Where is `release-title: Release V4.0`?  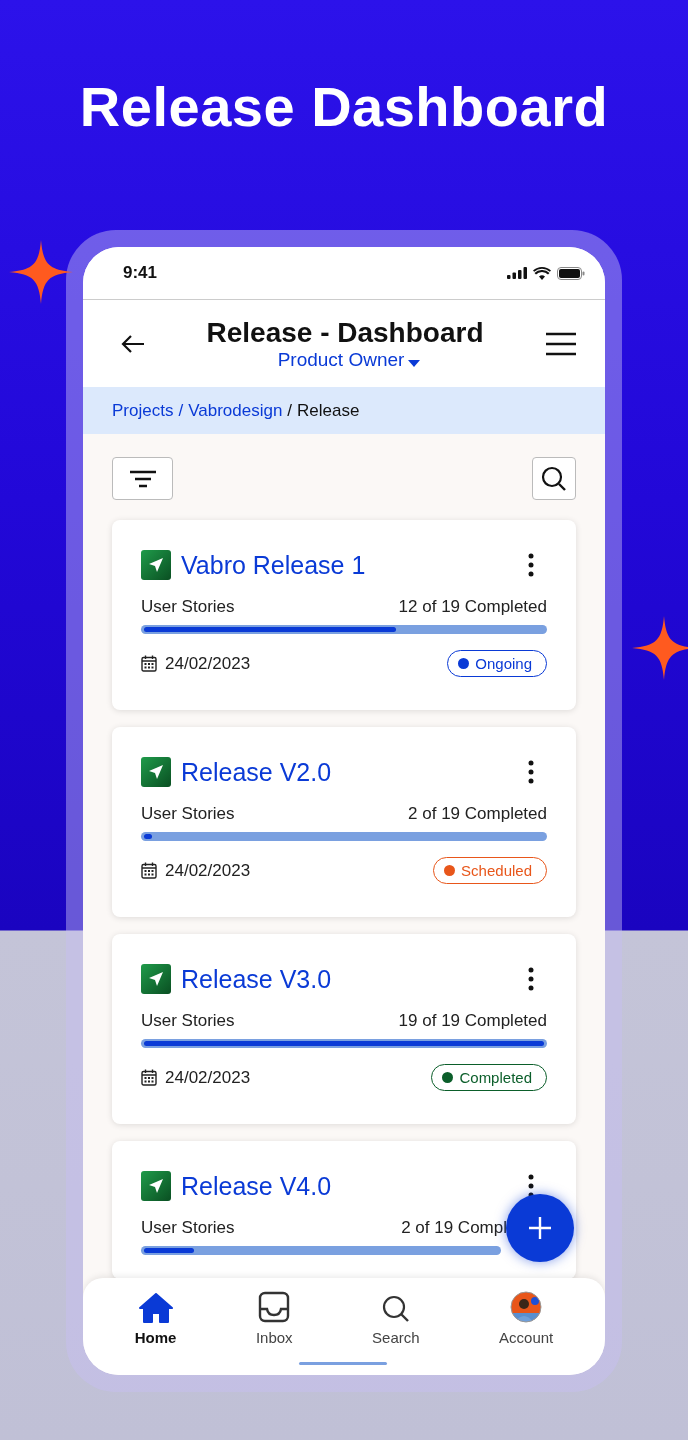
release-title: Release V4.0 is located at coordinates (257, 1186).